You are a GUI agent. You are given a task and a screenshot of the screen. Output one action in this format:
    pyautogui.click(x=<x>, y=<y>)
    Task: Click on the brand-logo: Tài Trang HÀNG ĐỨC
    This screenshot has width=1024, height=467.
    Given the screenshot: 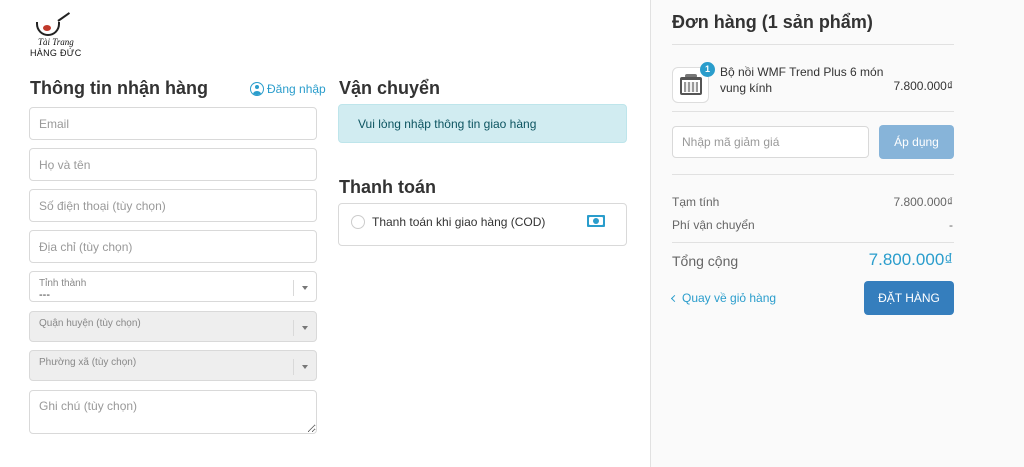 What is the action you would take?
    pyautogui.click(x=60, y=36)
    